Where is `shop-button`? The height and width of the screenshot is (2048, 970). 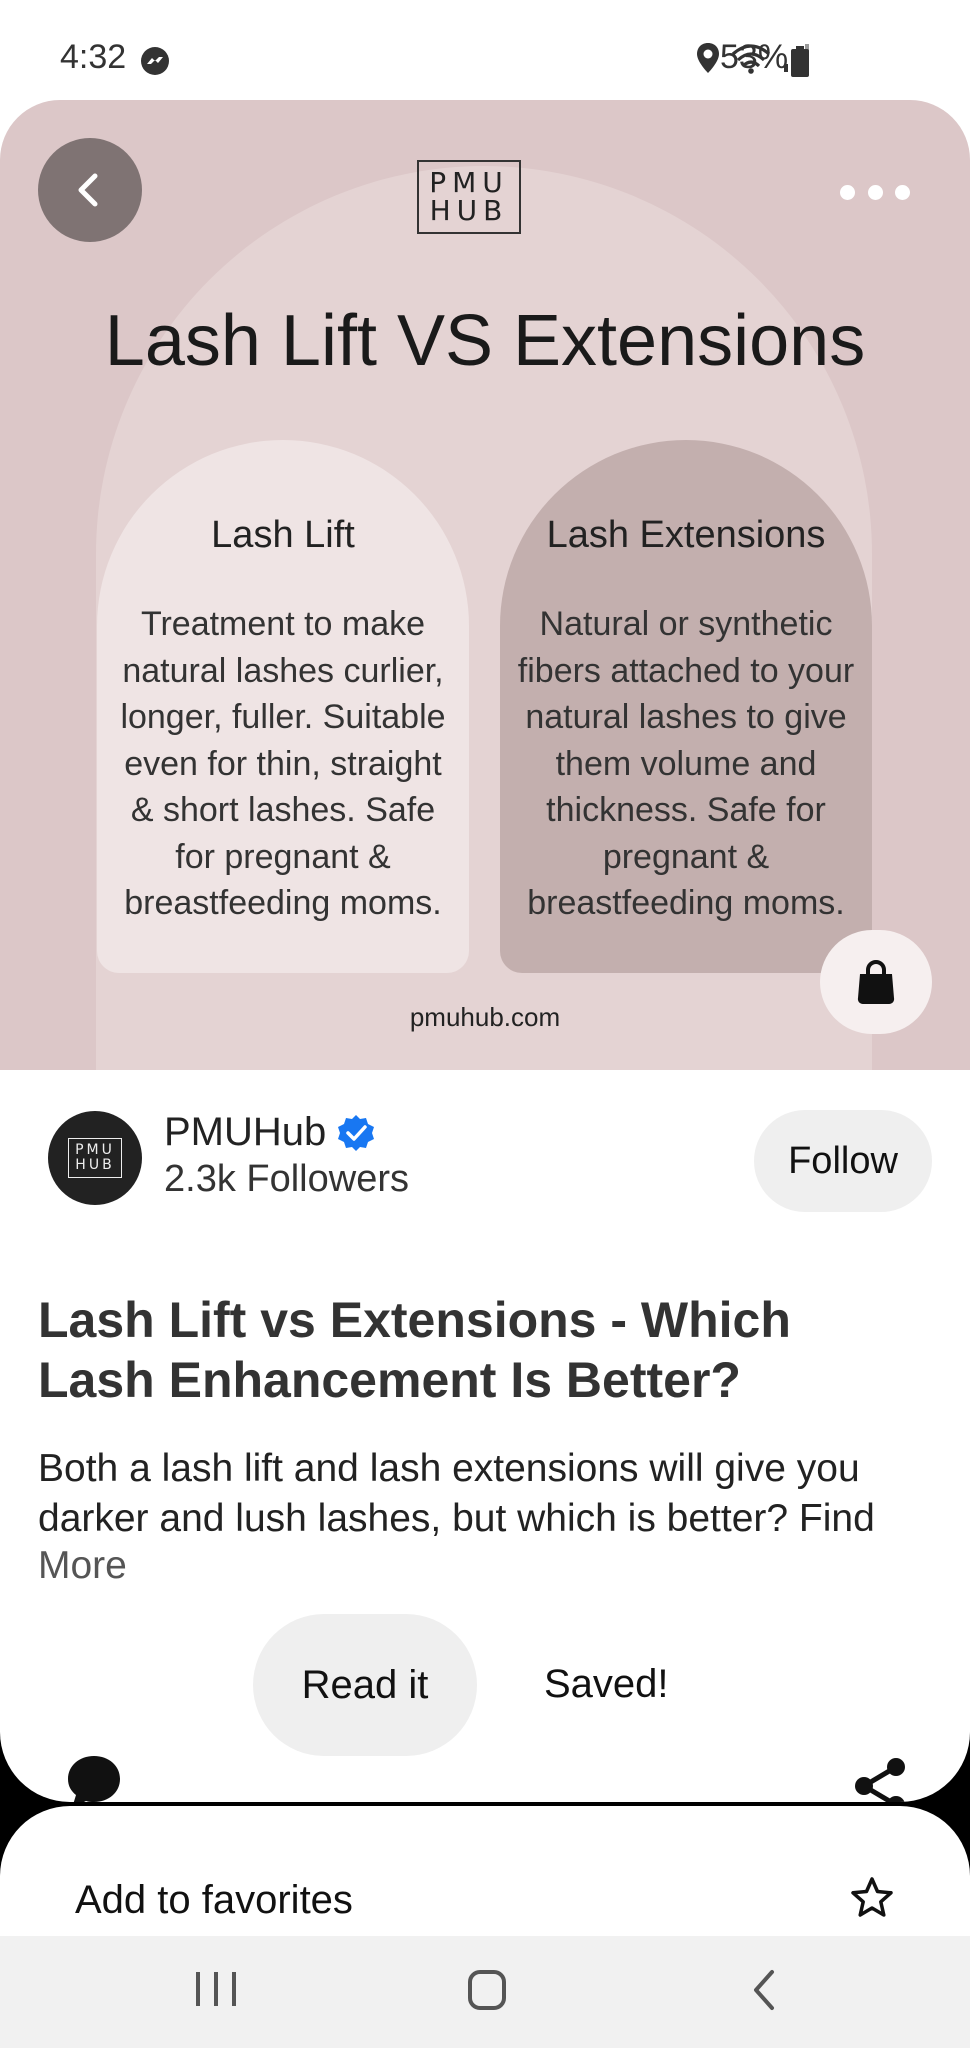
shop-button is located at coordinates (876, 982).